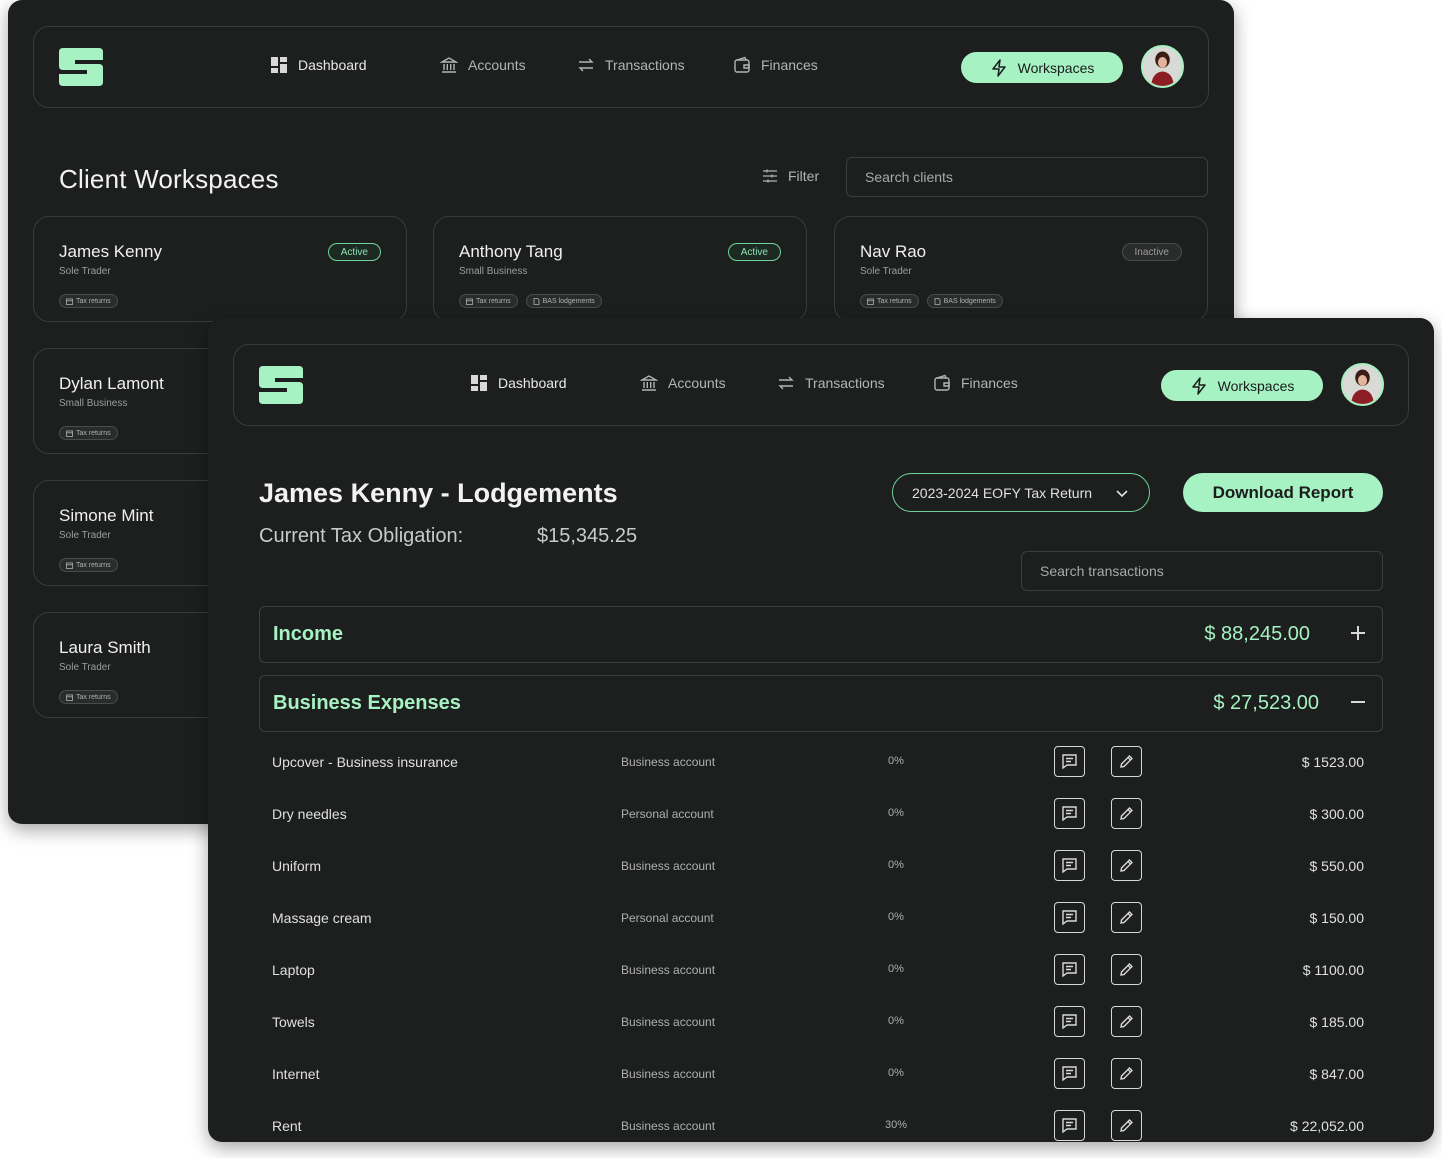 The image size is (1442, 1158). What do you see at coordinates (536, 301) in the screenshot?
I see `document-icon` at bounding box center [536, 301].